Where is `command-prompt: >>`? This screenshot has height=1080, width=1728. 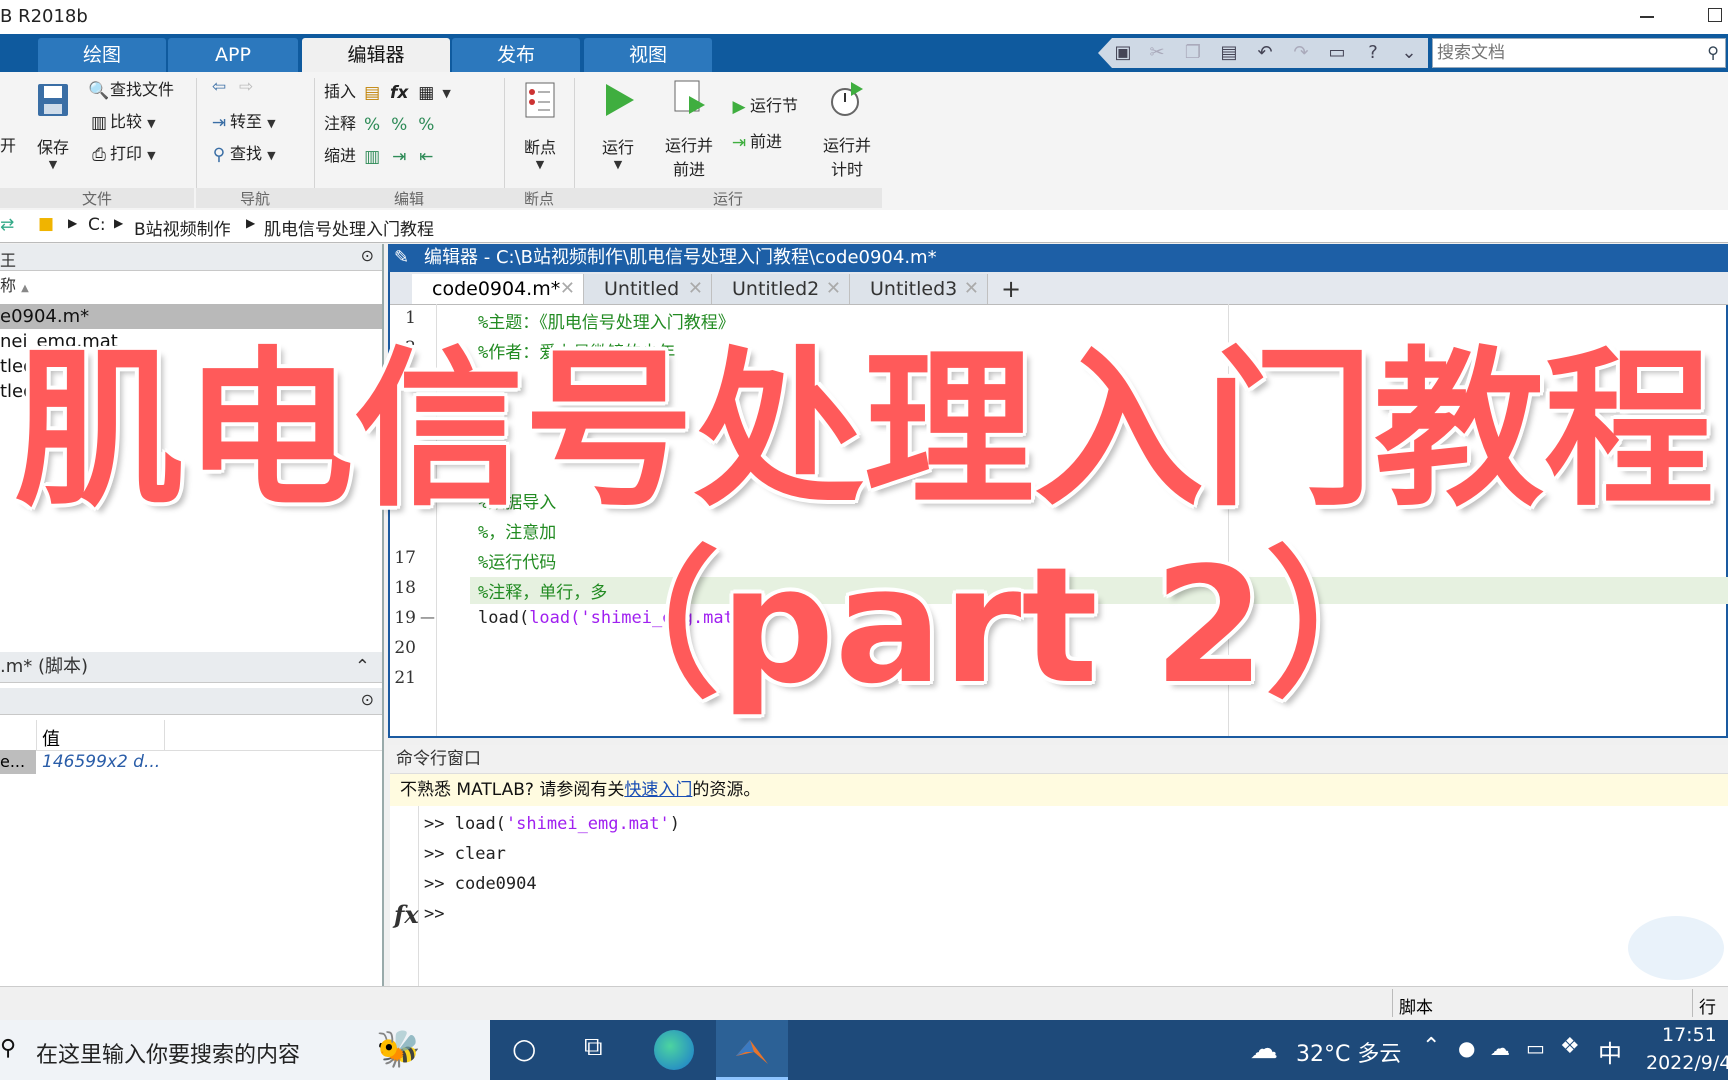 command-prompt: >> is located at coordinates (434, 914).